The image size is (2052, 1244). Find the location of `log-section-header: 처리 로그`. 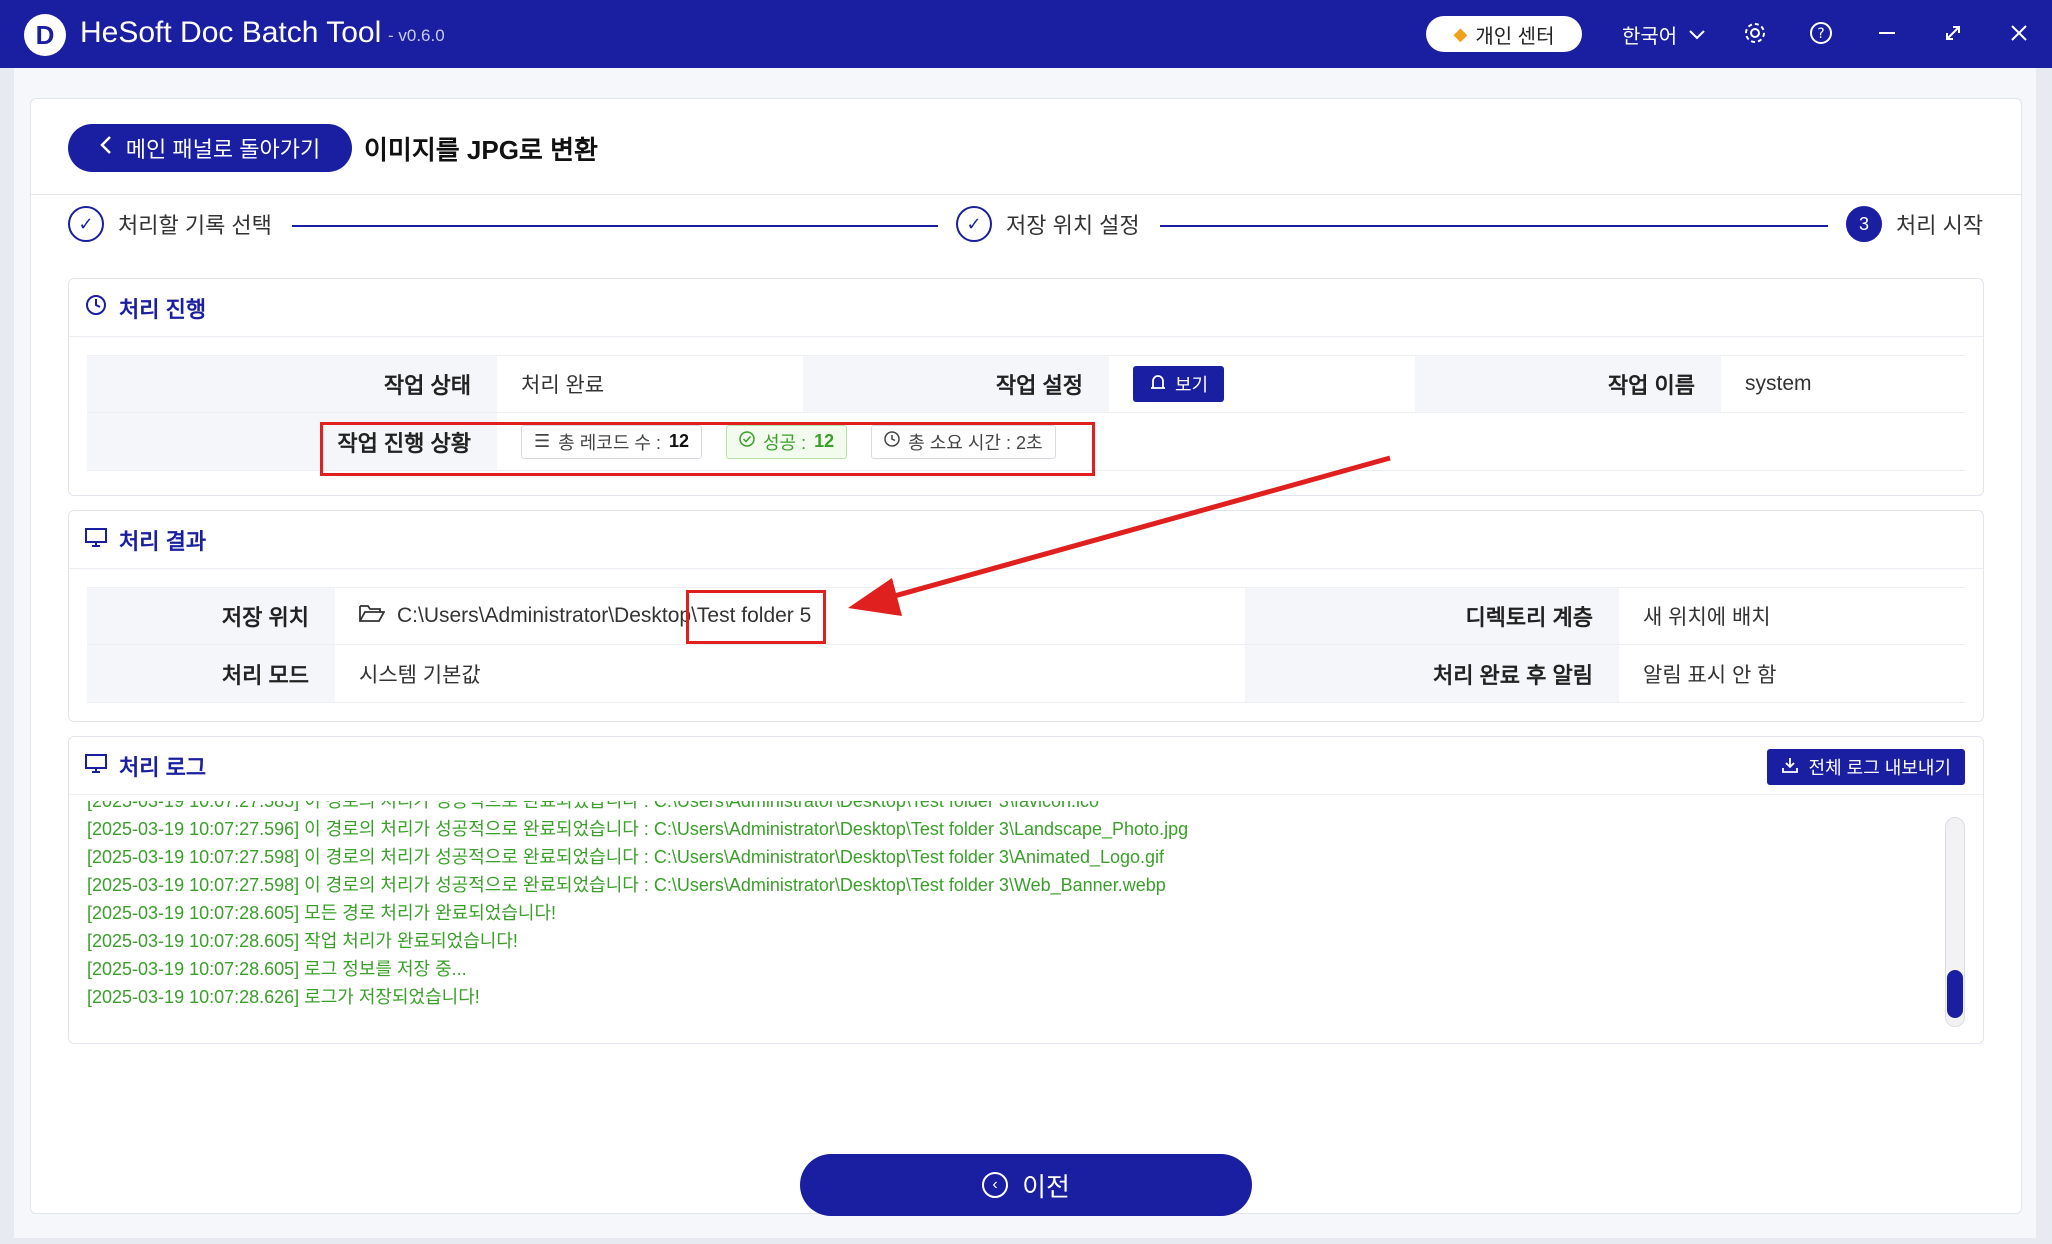

log-section-header: 처리 로그 is located at coordinates (1026, 766).